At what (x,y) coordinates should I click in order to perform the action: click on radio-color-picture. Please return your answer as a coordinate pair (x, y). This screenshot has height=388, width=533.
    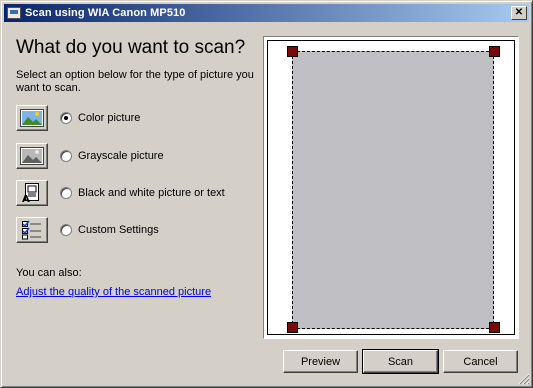
    Looking at the image, I should click on (66, 118).